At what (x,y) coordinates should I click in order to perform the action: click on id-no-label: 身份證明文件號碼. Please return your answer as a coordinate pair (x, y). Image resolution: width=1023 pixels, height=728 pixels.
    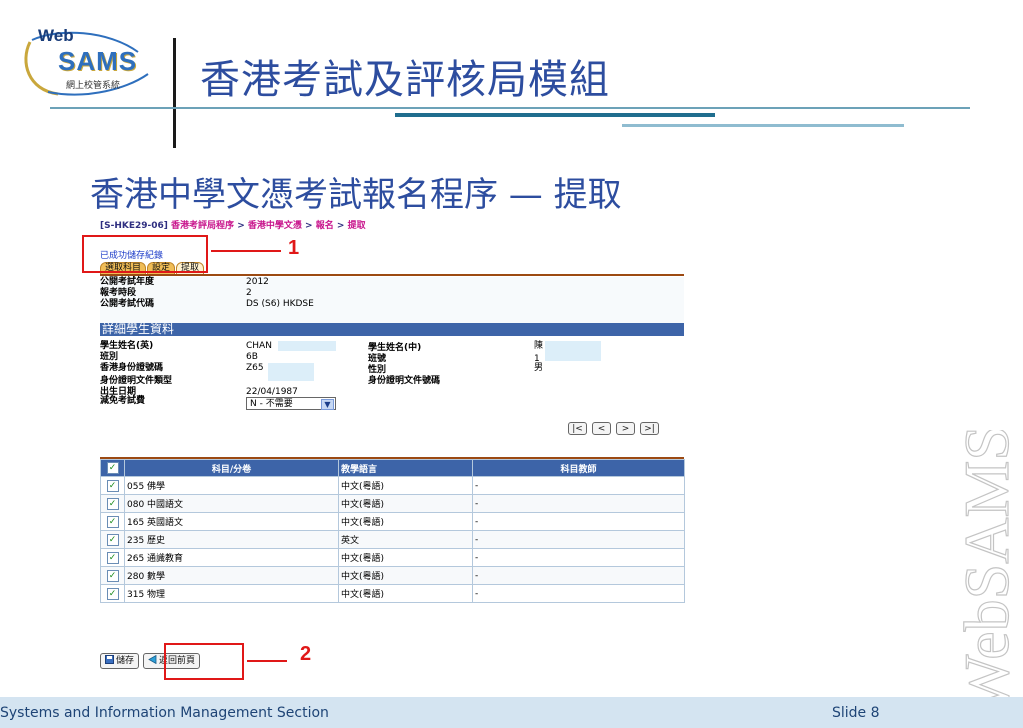
    Looking at the image, I should click on (404, 381).